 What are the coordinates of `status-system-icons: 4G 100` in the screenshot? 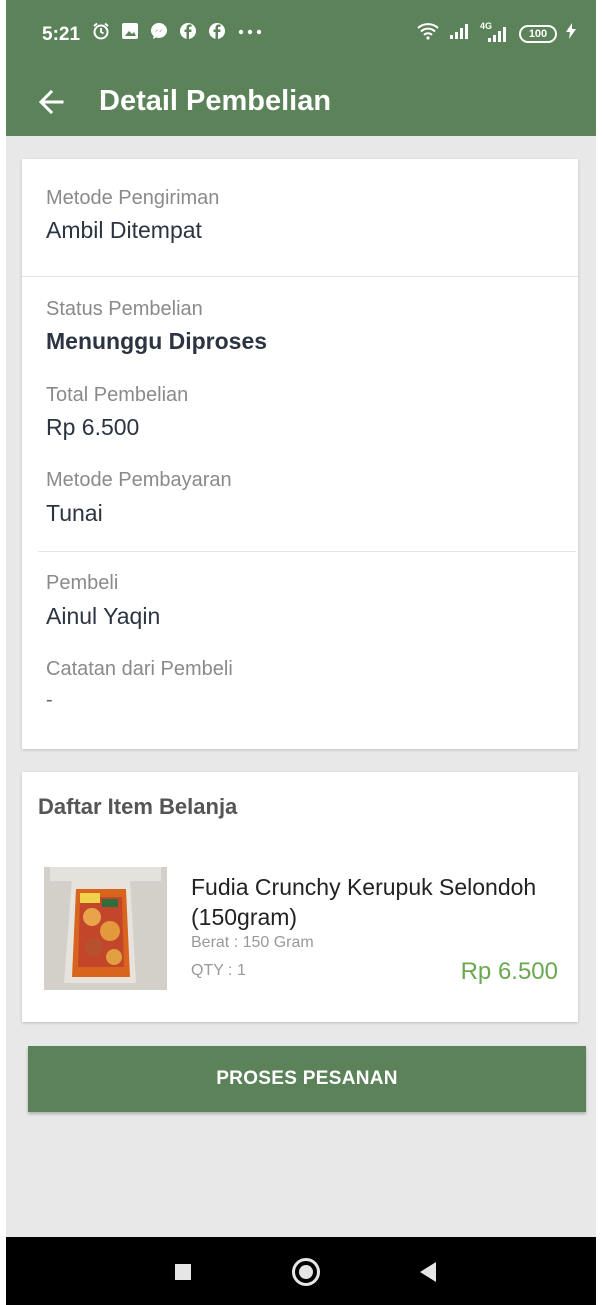 It's located at (496, 33).